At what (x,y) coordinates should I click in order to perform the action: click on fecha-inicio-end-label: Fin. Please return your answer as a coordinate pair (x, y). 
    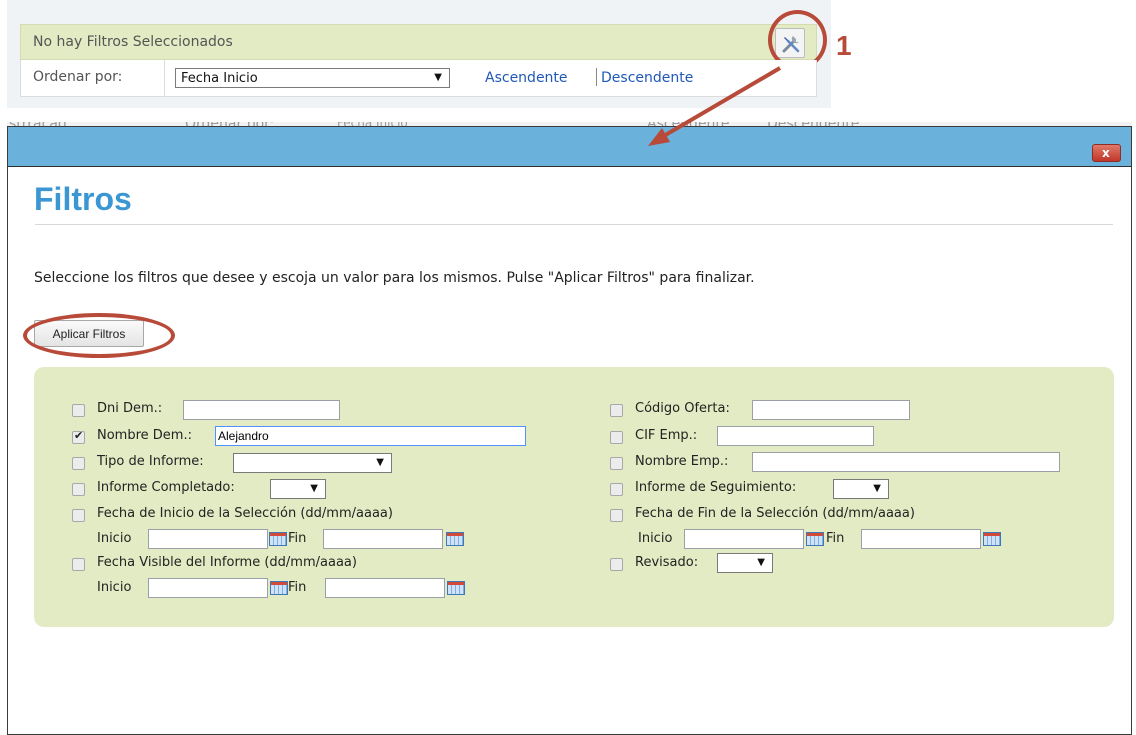
    Looking at the image, I should click on (297, 538).